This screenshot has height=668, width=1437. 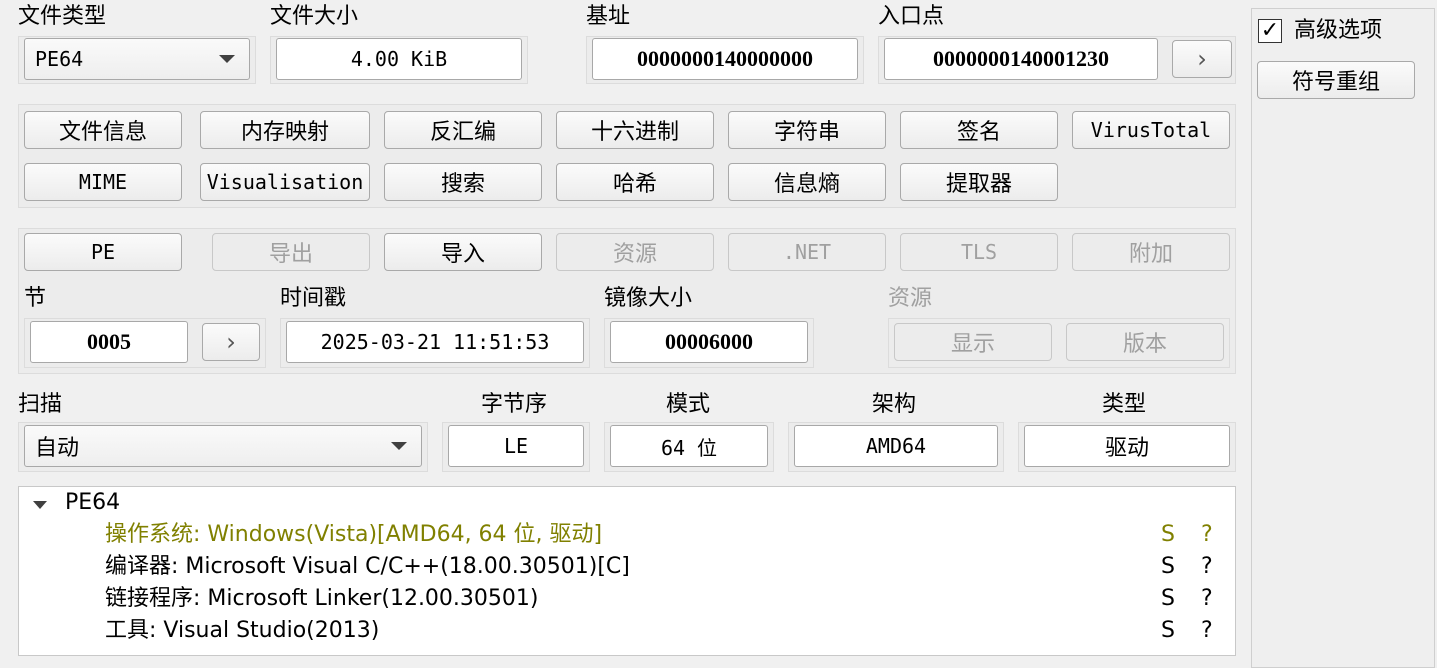 I want to click on dotnet-button: .NET, so click(x=807, y=252).